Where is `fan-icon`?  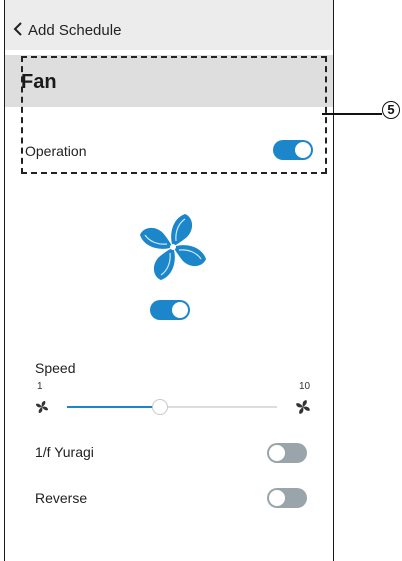
fan-icon is located at coordinates (173, 247).